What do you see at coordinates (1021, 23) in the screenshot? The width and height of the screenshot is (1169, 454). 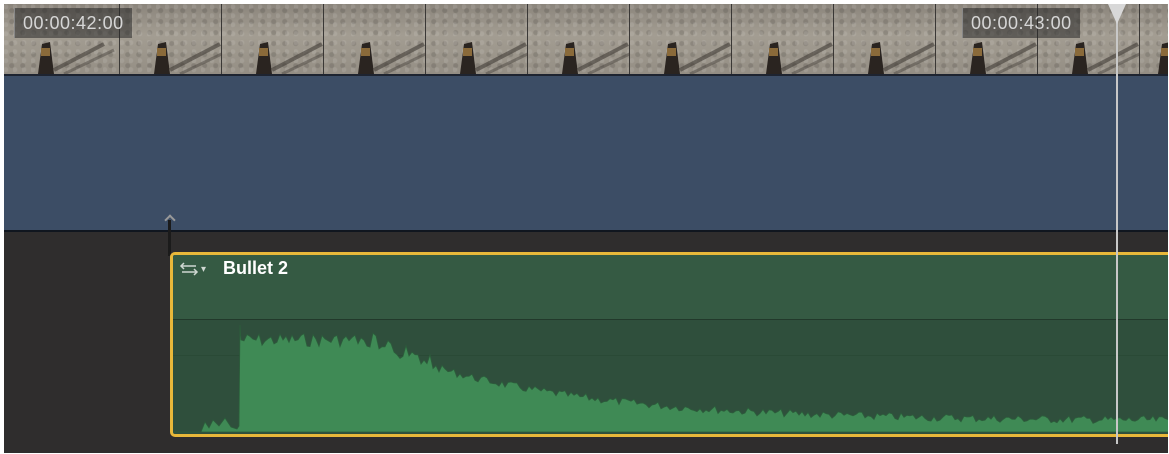 I see `timecode-label: 00:00:43:00` at bounding box center [1021, 23].